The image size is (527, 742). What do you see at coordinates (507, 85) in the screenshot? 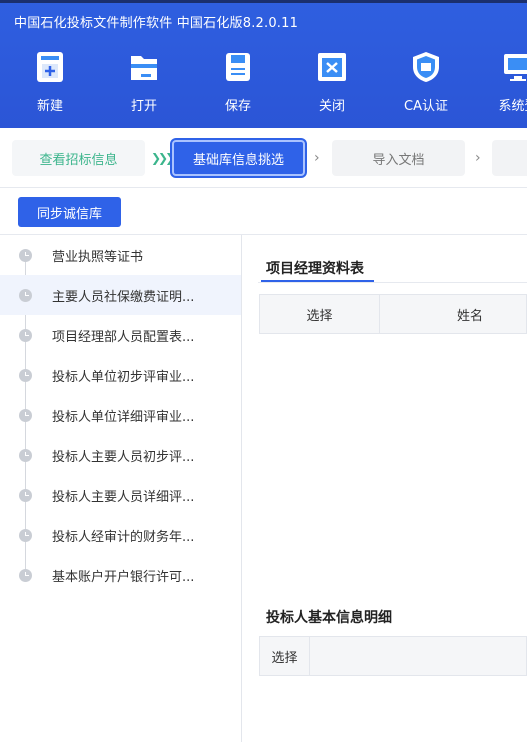
I see `system-login-button: 系统登` at bounding box center [507, 85].